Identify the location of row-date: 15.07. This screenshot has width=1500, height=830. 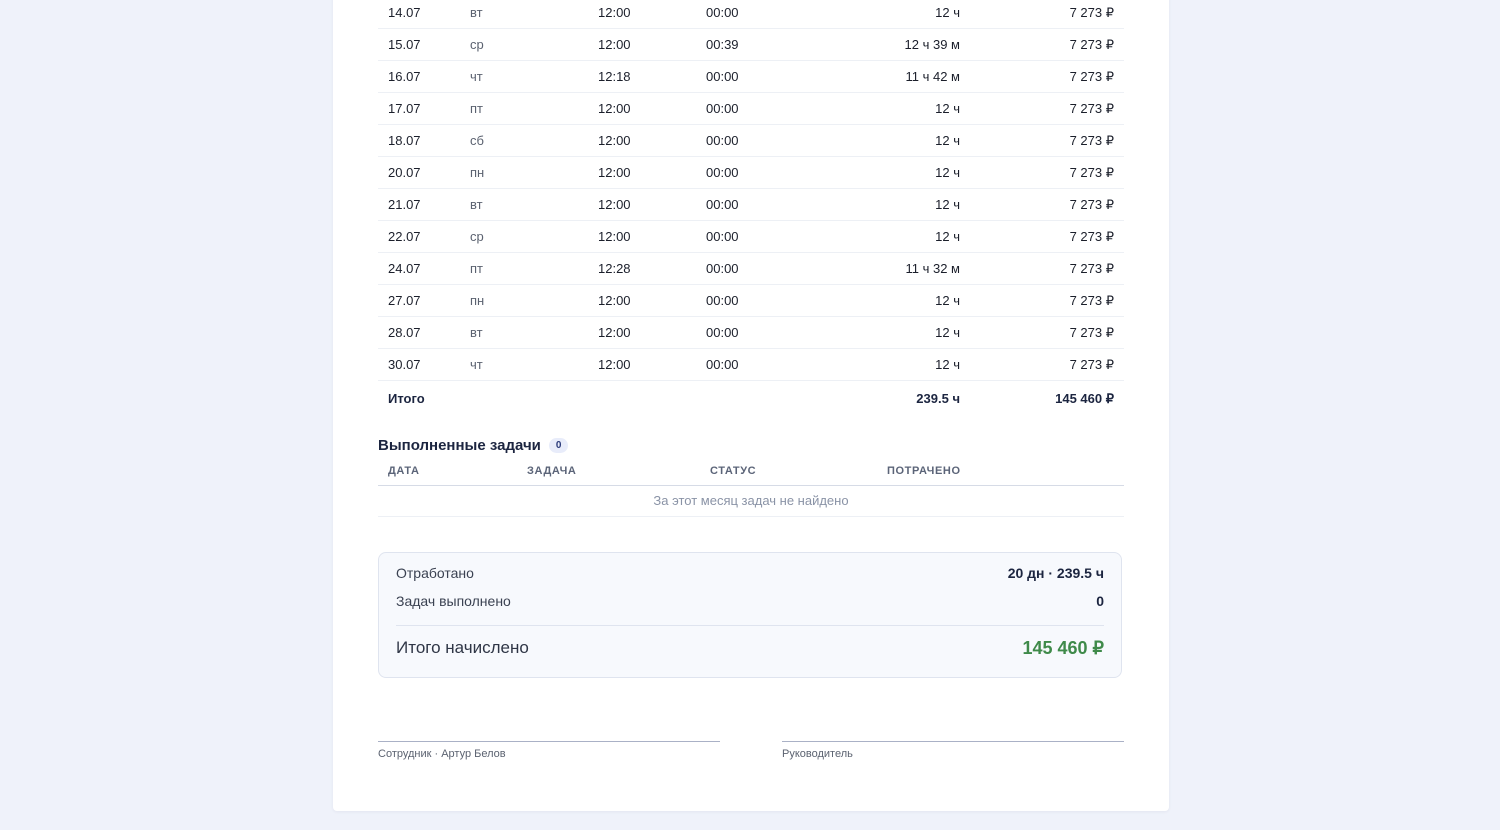
(424, 44).